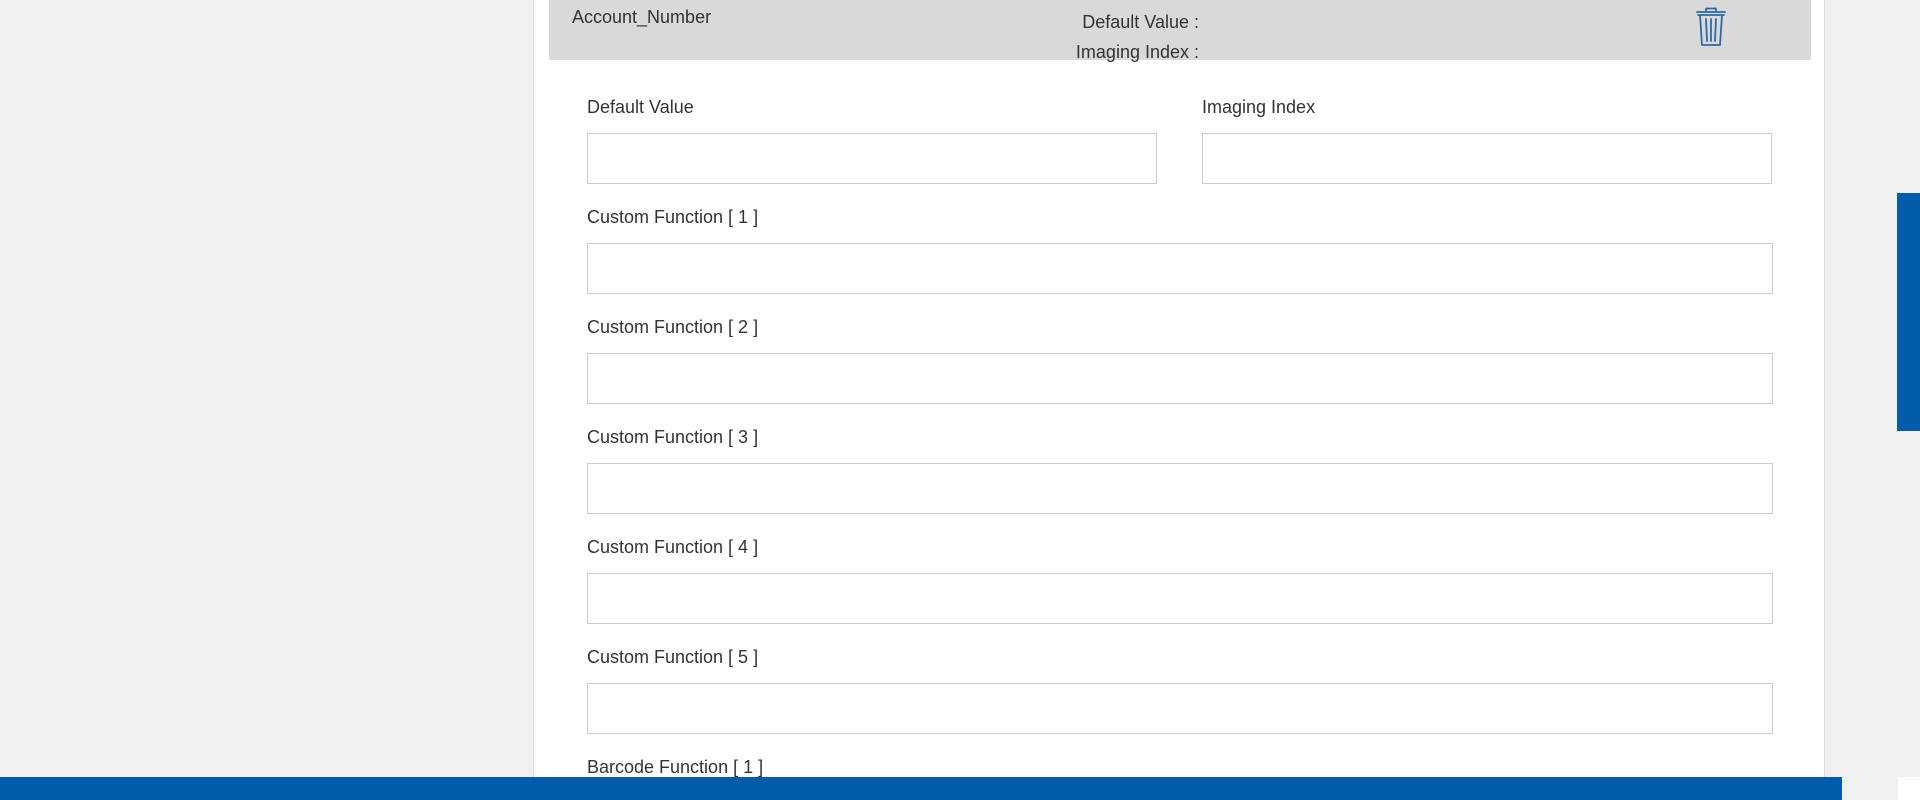 This screenshot has height=800, width=1920. I want to click on custom-function-3-input, so click(1180, 488).